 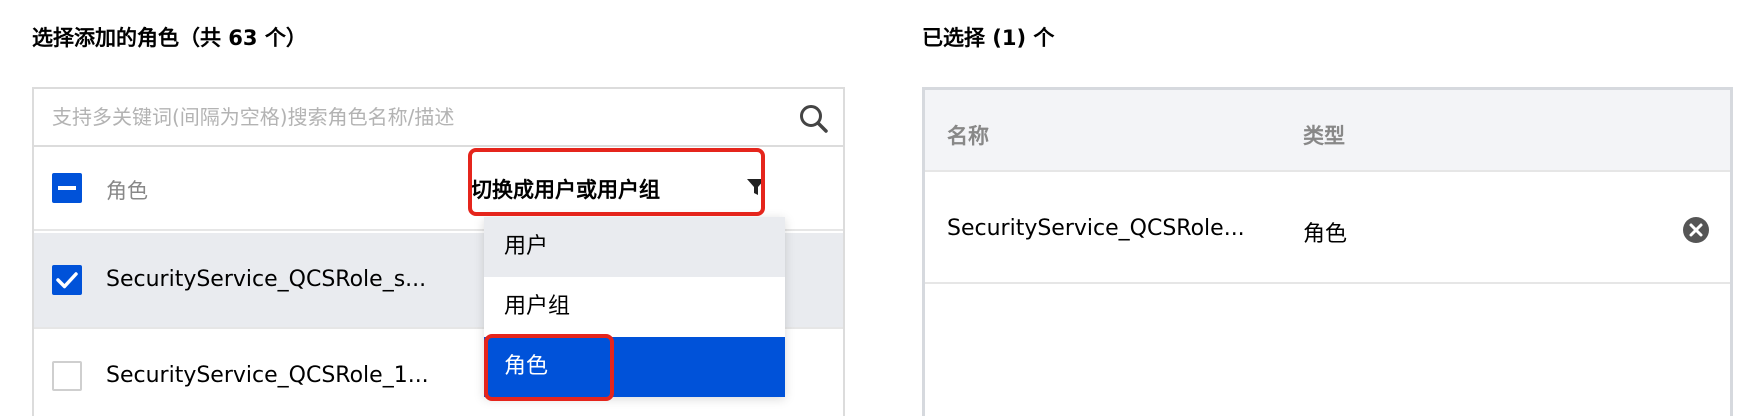 I want to click on column-header-type: 类型, so click(x=1324, y=136).